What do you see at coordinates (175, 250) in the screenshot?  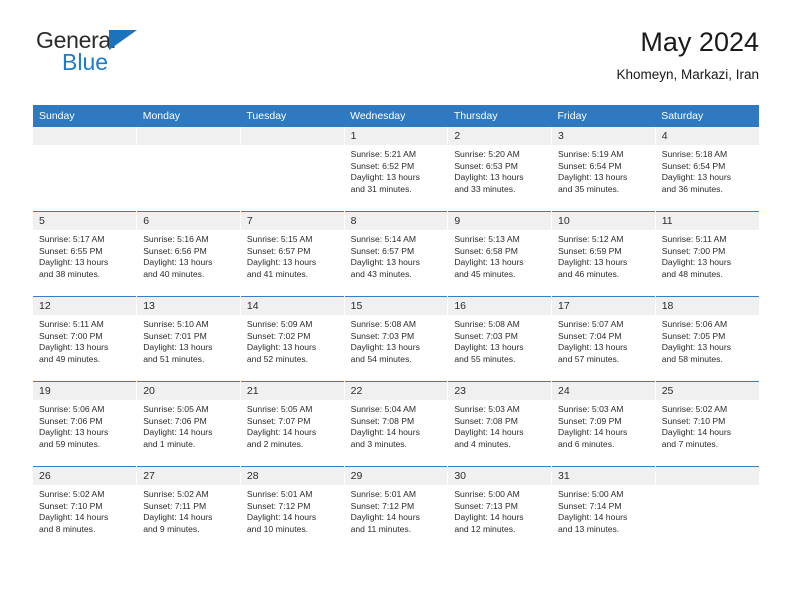 I see `sunset-time: Sunset: 6:56 PM` at bounding box center [175, 250].